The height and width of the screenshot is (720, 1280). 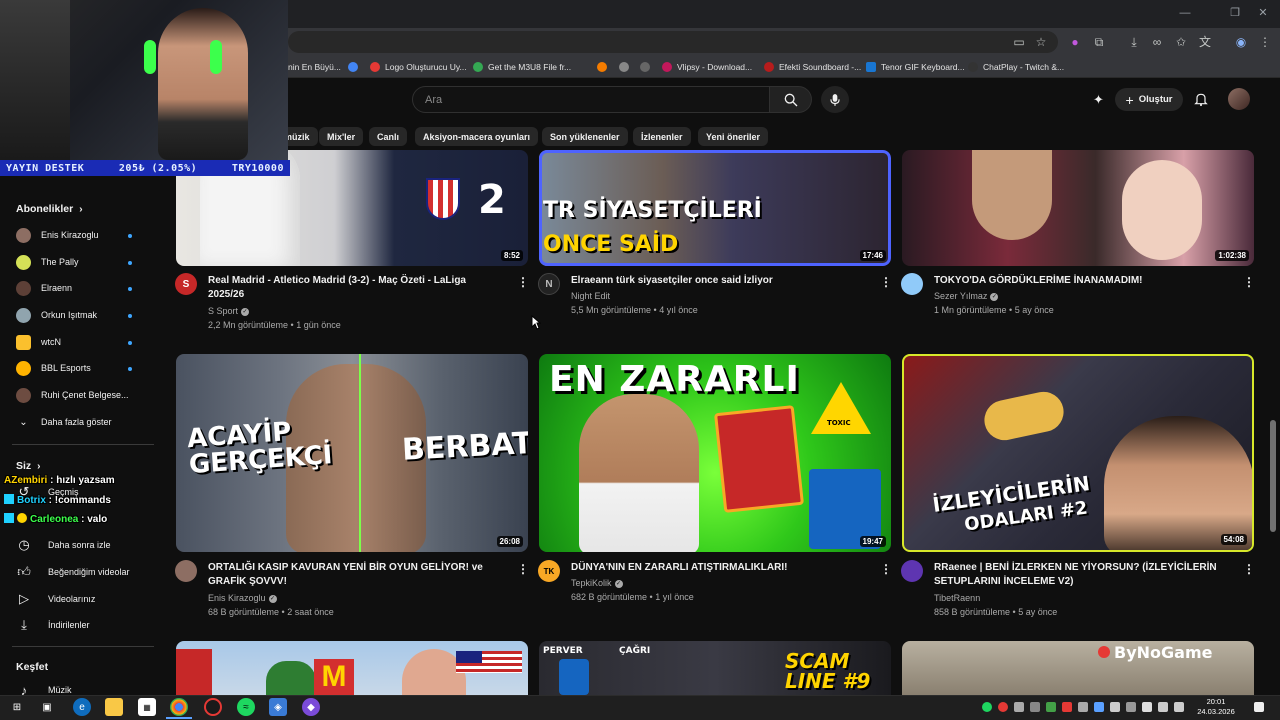 I want to click on chip-yeni-oneriler: Yeni öneriler, so click(x=733, y=136).